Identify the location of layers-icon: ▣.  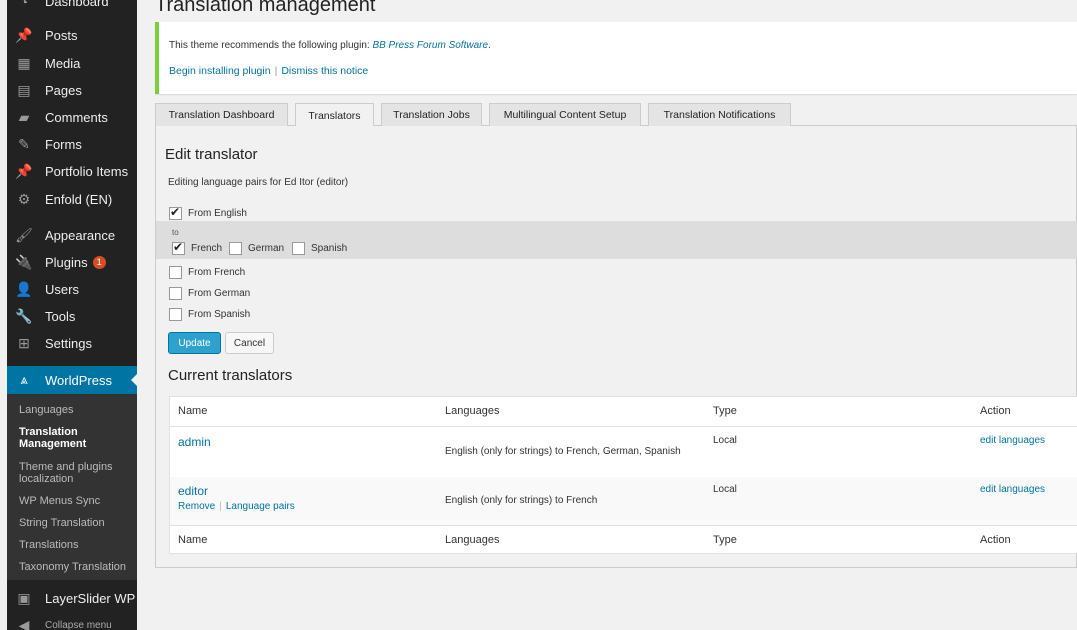
(24, 598).